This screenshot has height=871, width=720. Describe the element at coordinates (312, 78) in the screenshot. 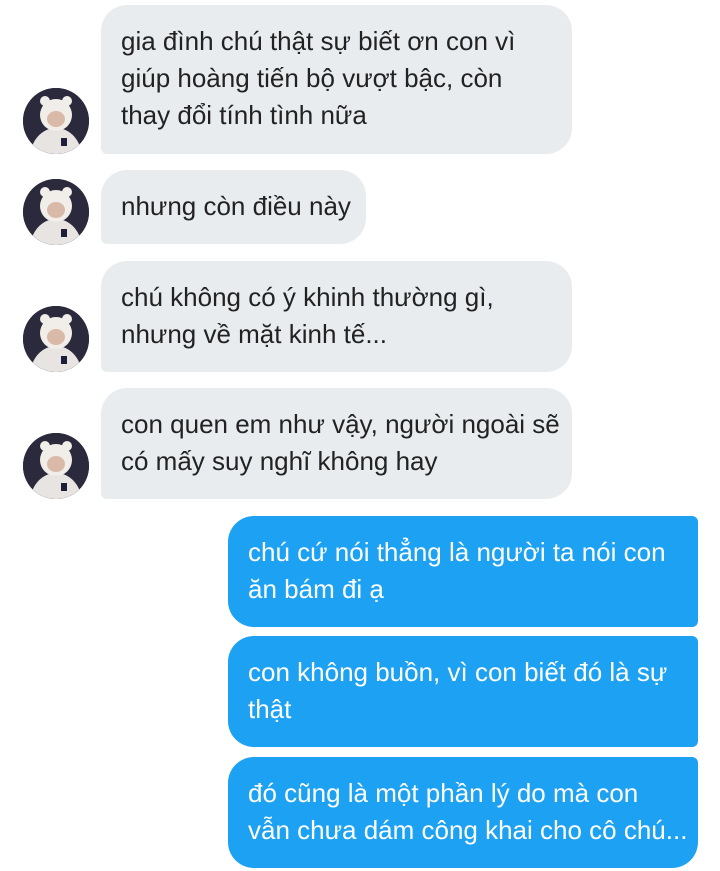

I see `message-text-line: giúp hoàng tiến bộ vượt bậc, còn` at that location.